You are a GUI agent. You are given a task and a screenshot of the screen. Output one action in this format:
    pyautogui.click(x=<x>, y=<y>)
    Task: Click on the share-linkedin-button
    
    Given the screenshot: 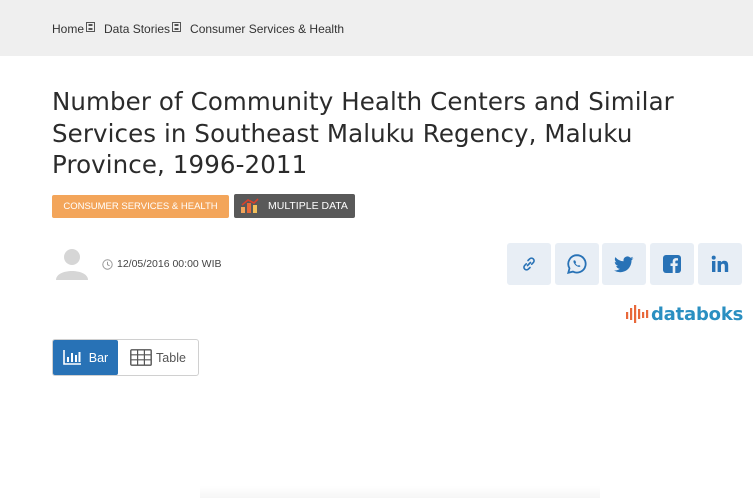 What is the action you would take?
    pyautogui.click(x=720, y=264)
    